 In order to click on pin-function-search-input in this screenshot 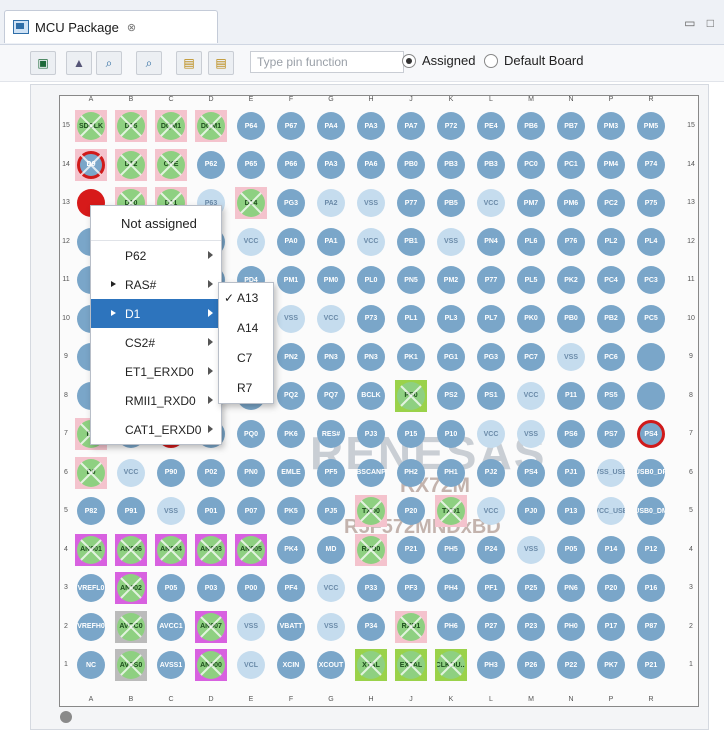, I will do `click(327, 62)`.